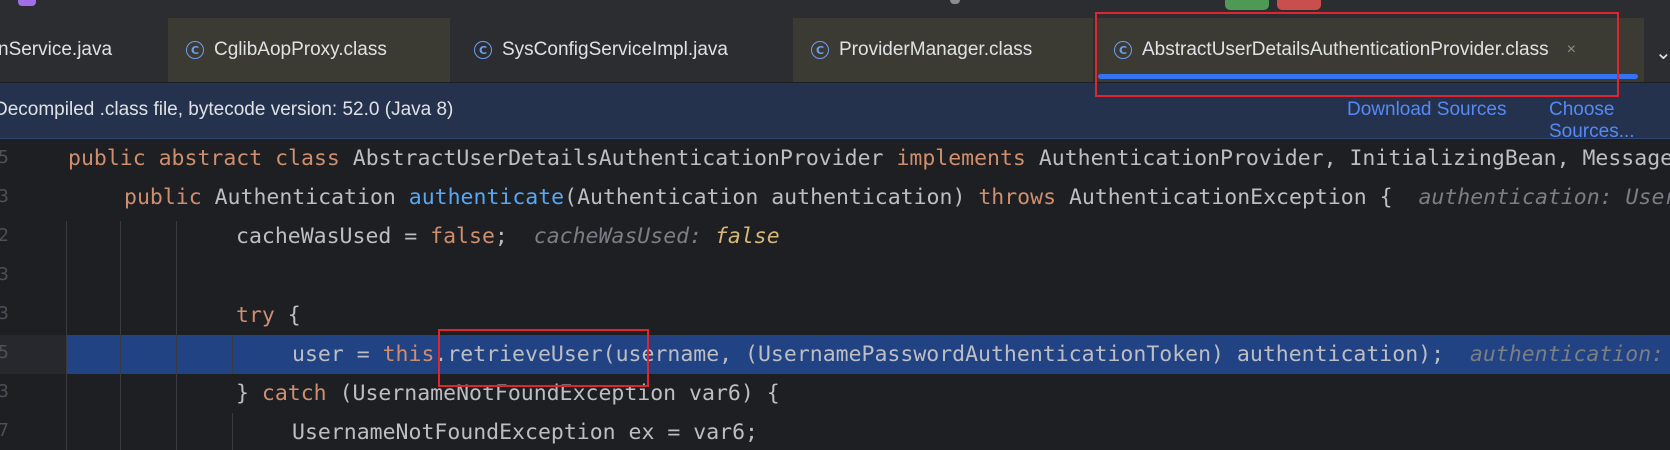  I want to click on app-logo-fragment, so click(27, 3).